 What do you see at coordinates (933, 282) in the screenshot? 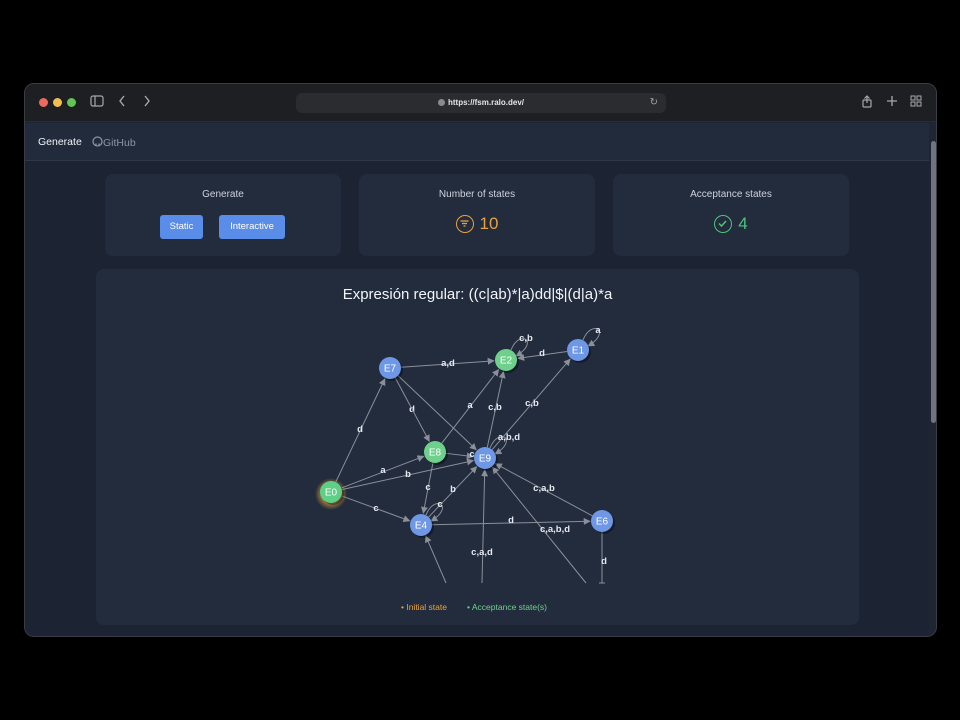
I see `scrollbar-thumb` at bounding box center [933, 282].